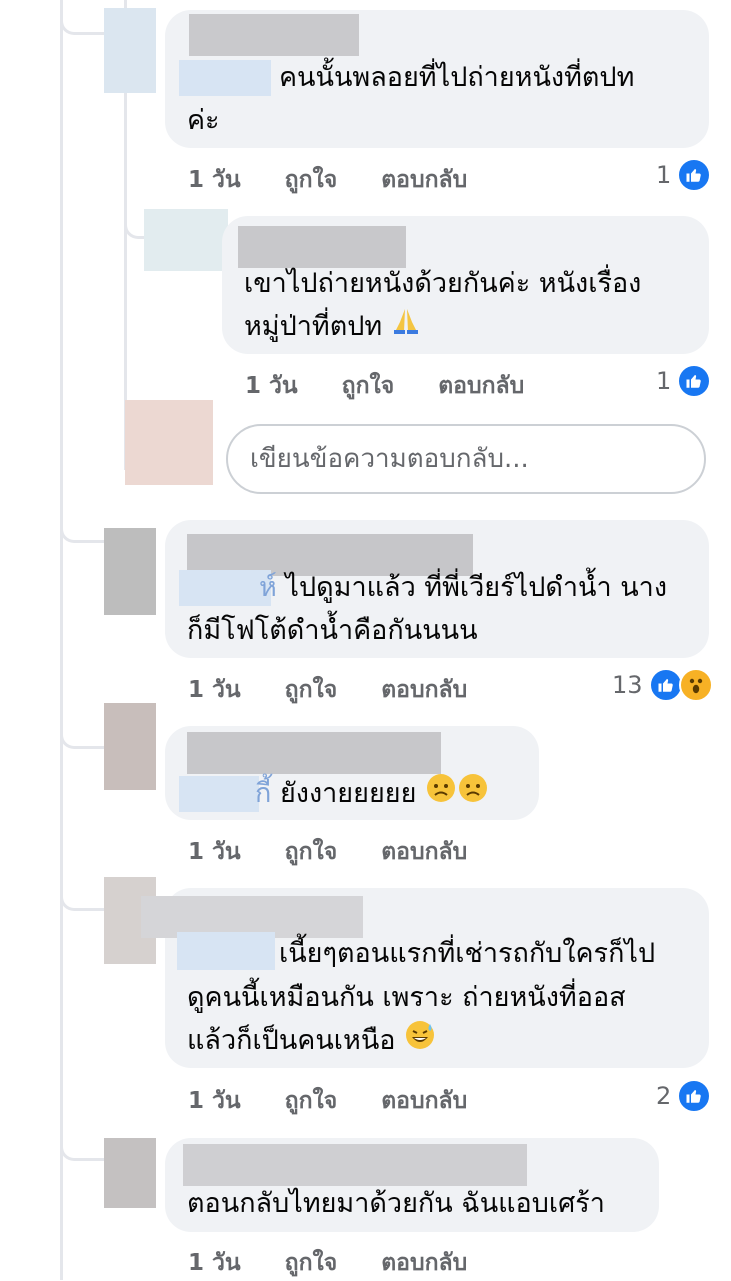 The width and height of the screenshot is (731, 1281). What do you see at coordinates (420, 1041) in the screenshot?
I see `grinning-sweat-icon` at bounding box center [420, 1041].